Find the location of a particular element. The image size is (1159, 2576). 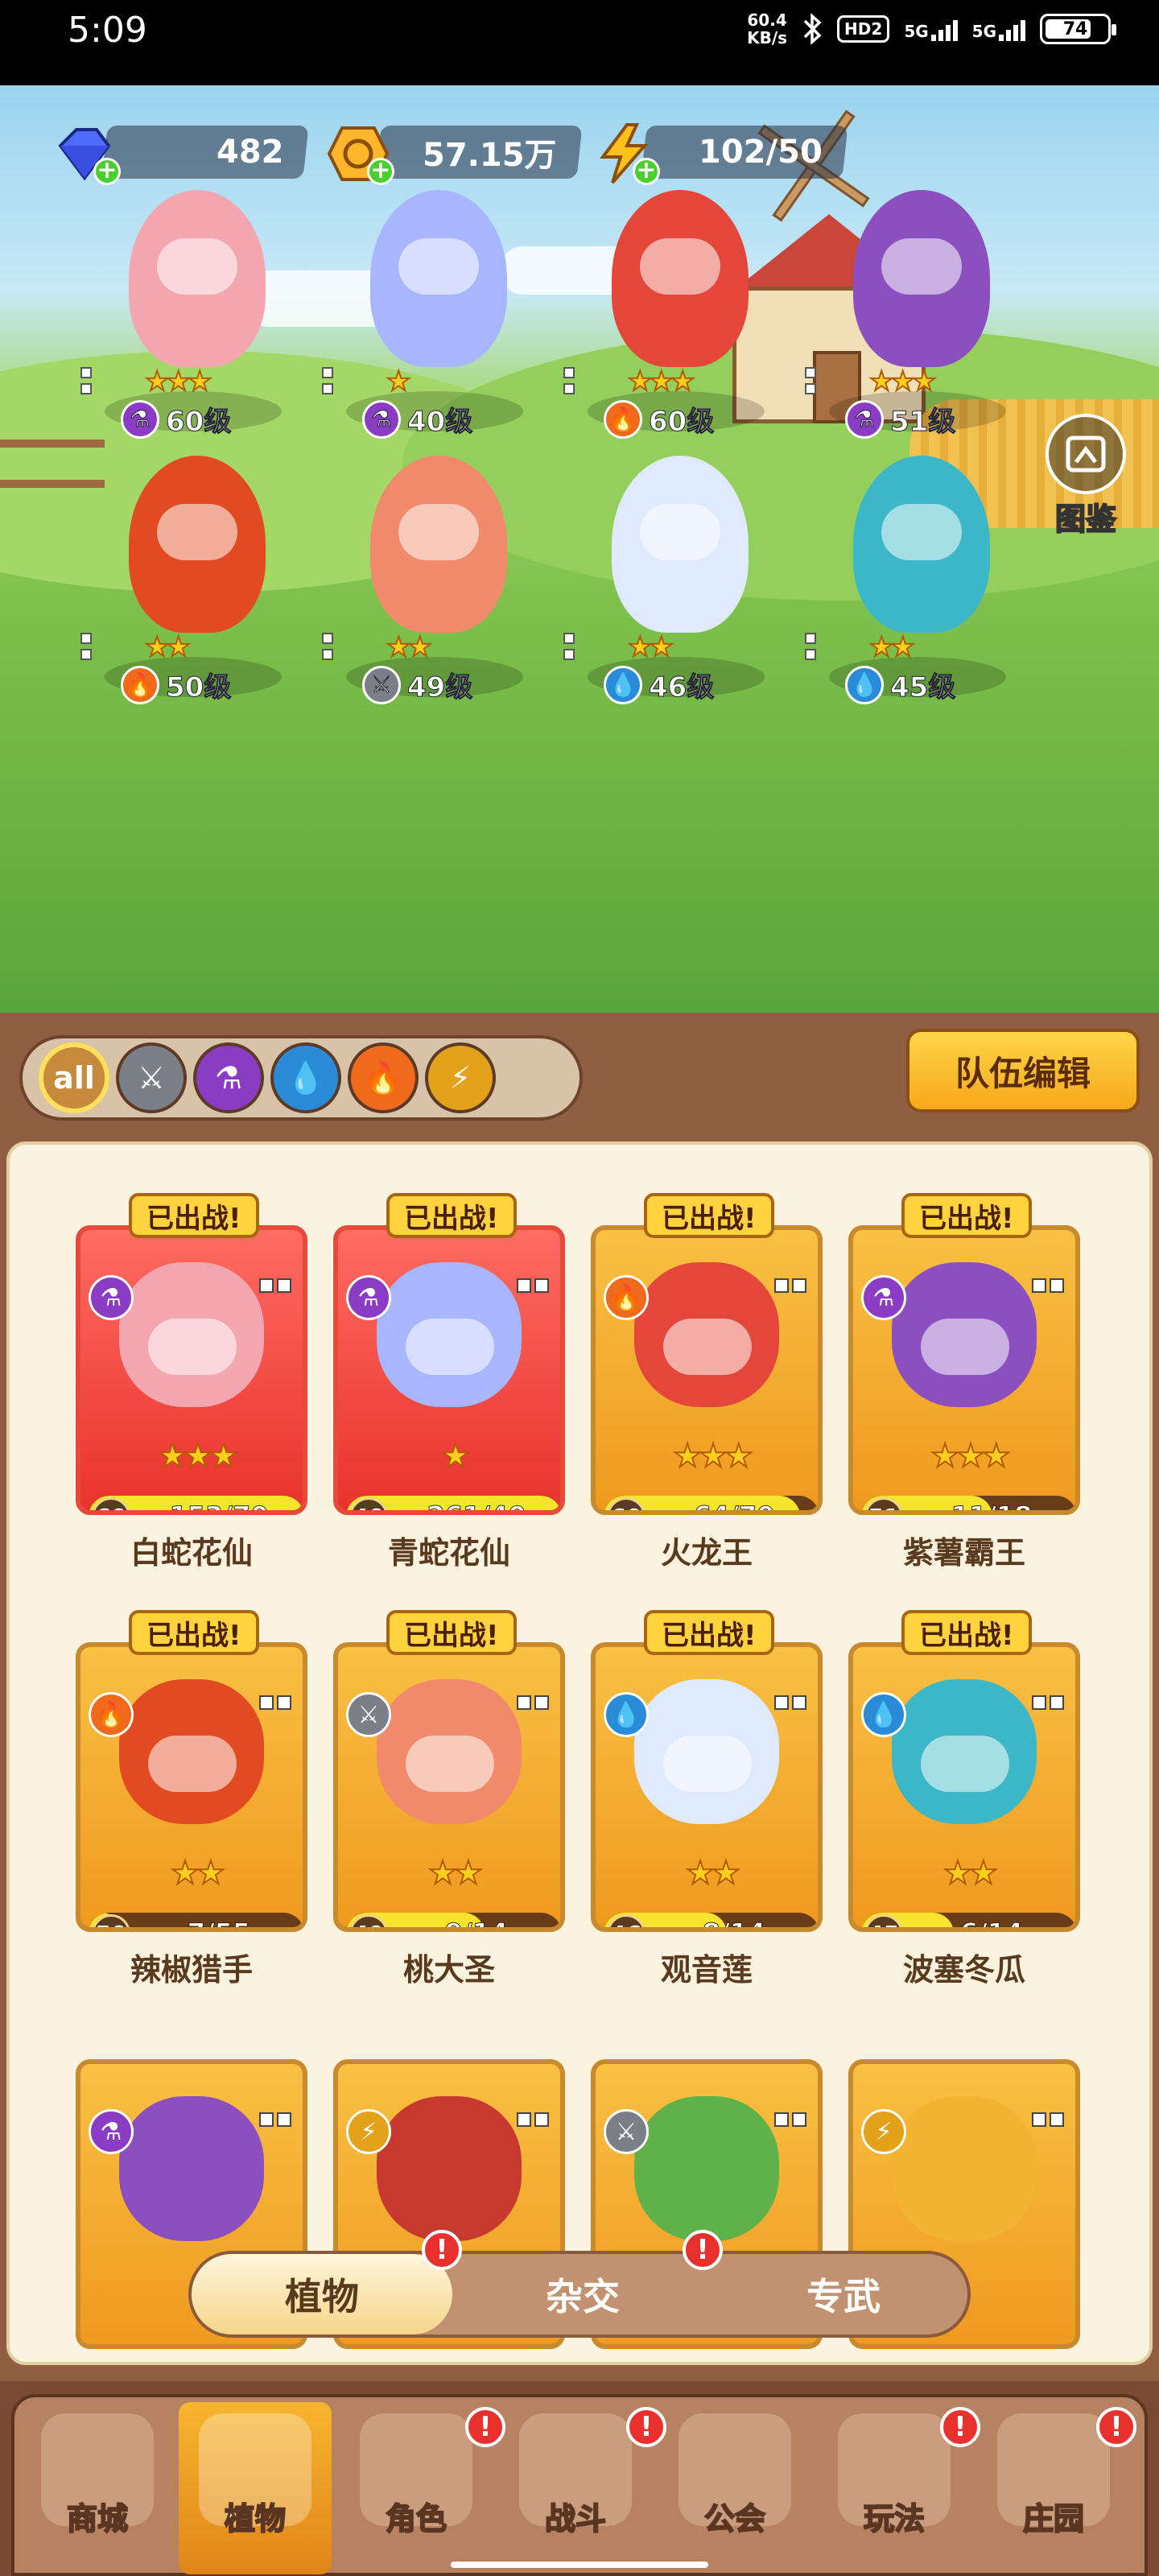

progress-text: 261/40 is located at coordinates (475, 1506).